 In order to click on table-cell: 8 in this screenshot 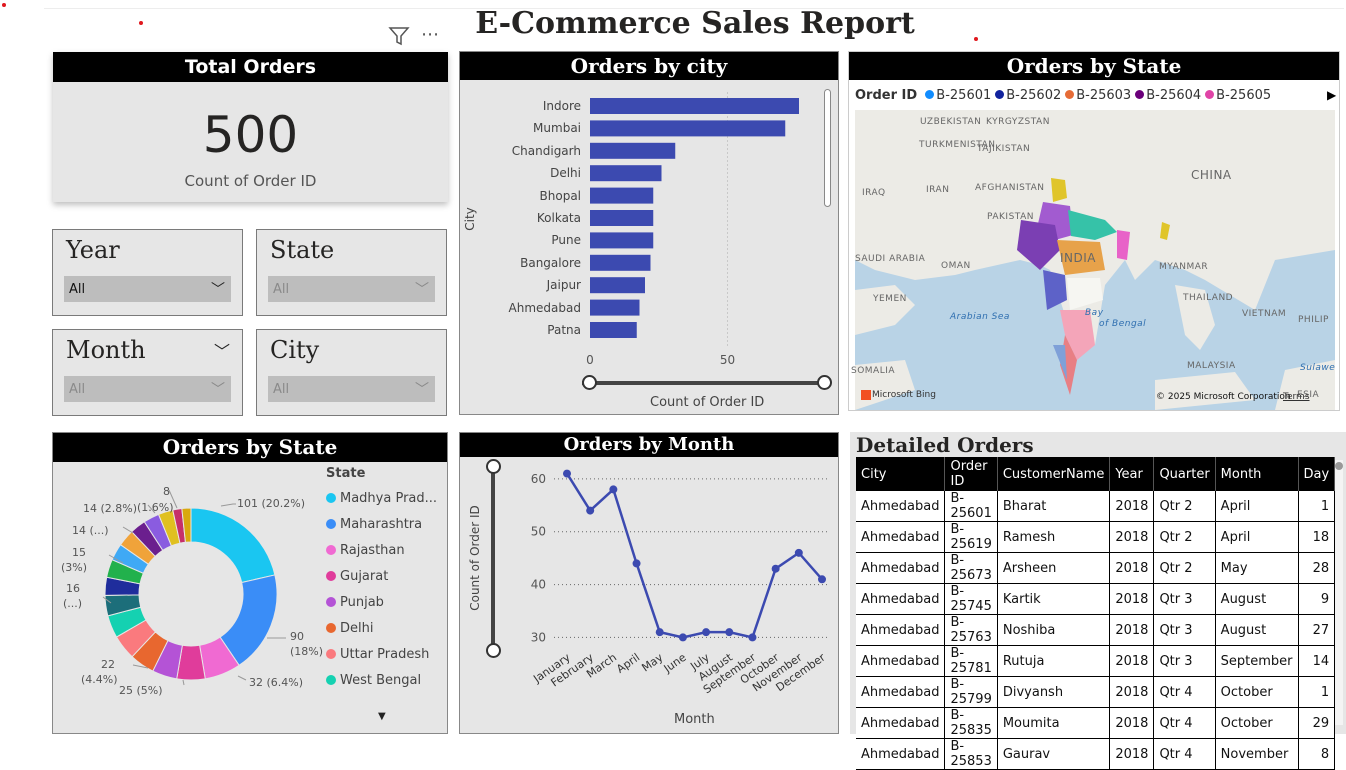, I will do `click(1317, 754)`.